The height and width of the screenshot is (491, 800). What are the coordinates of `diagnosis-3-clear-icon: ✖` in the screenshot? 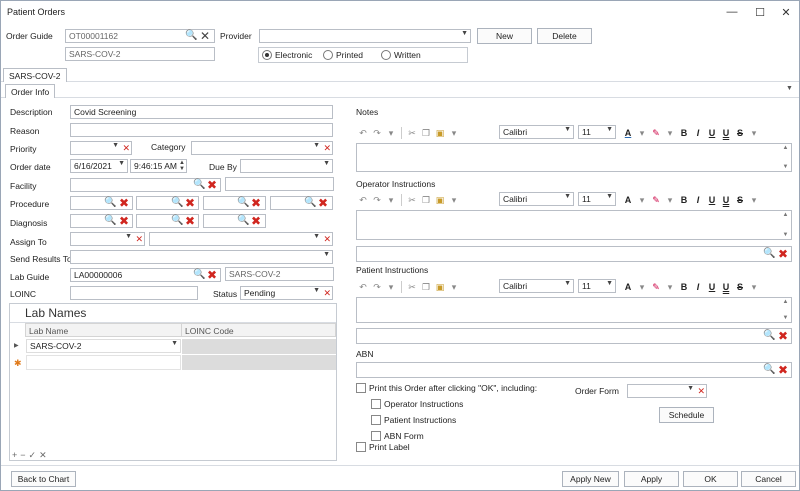 It's located at (256, 221).